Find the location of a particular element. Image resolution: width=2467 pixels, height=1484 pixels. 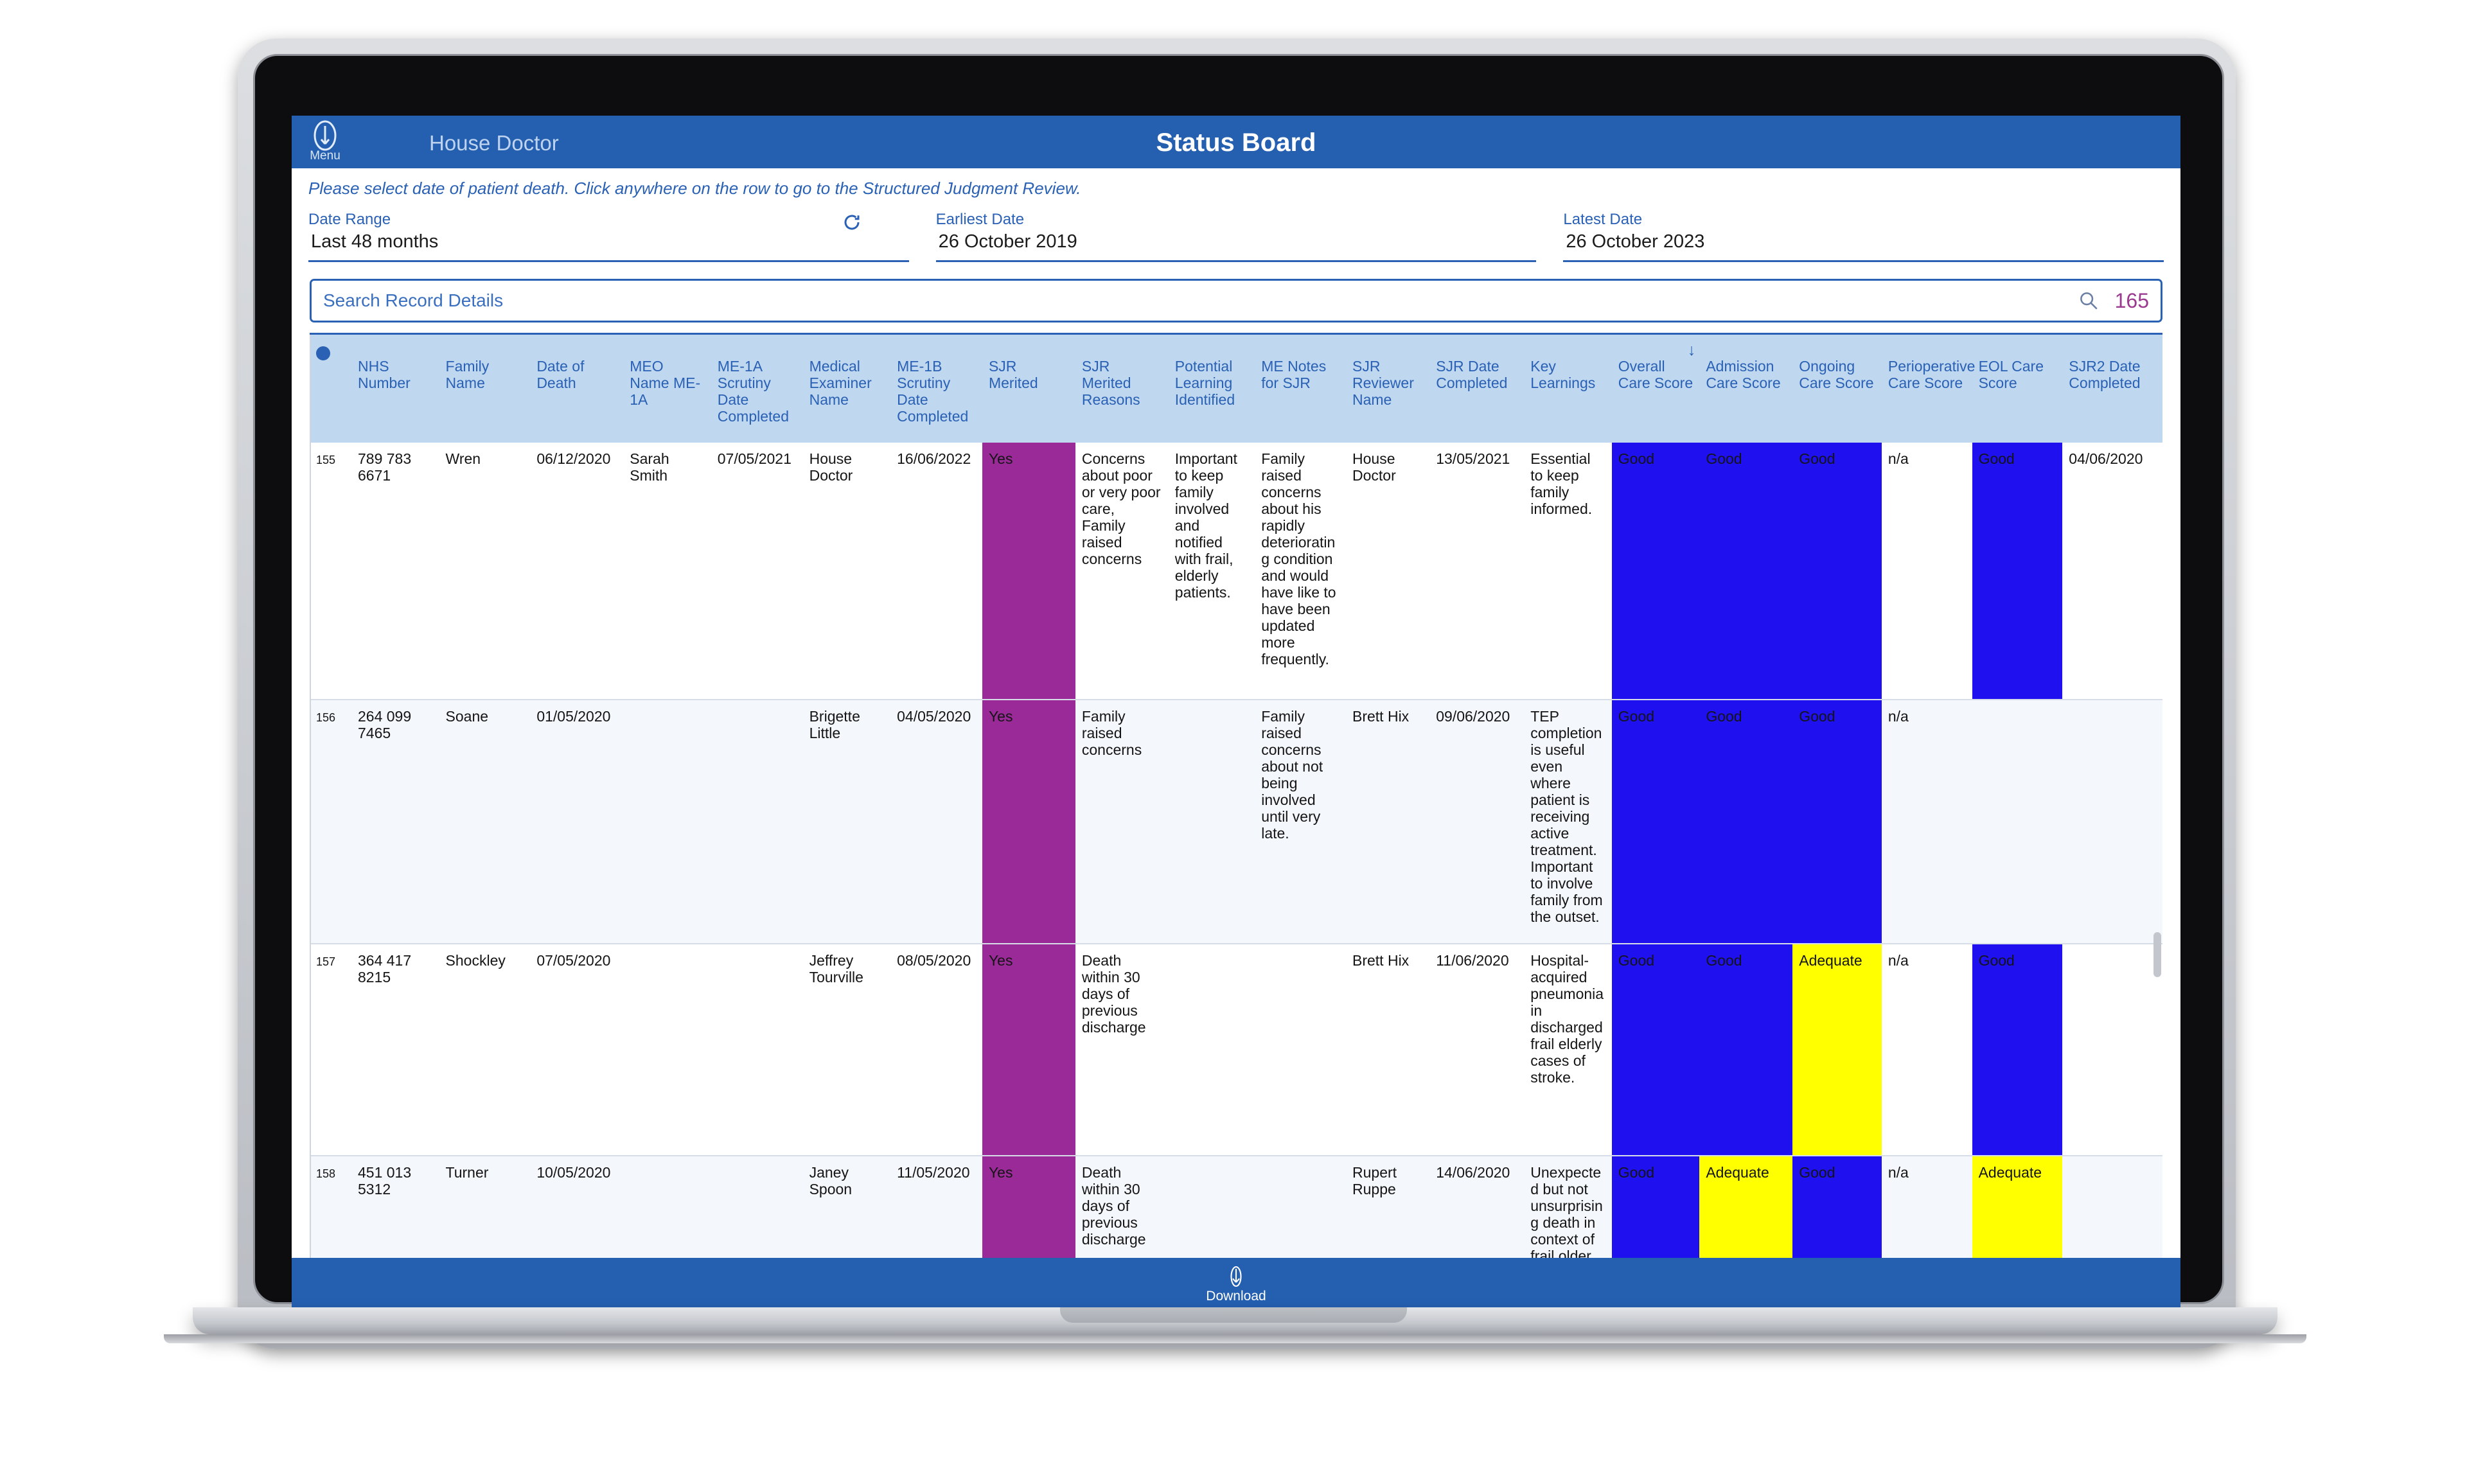

download-button: Download is located at coordinates (1236, 1284).